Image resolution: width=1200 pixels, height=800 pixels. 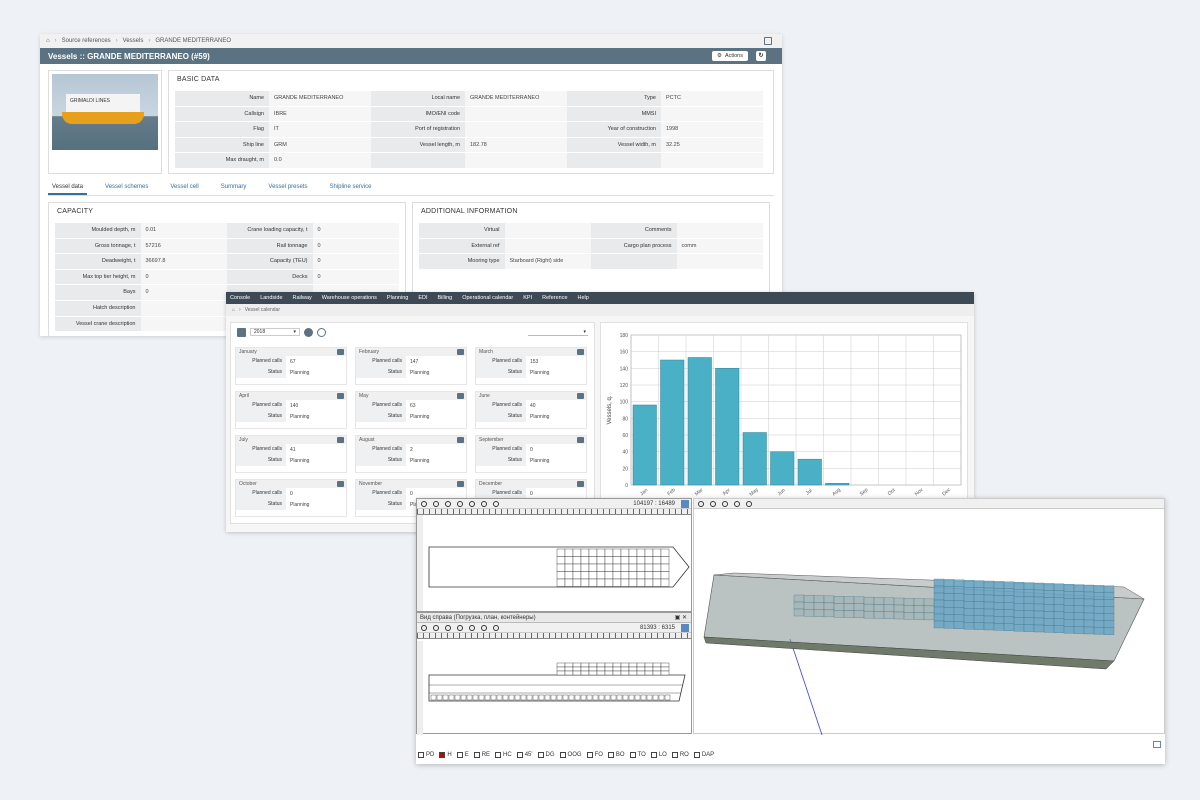 I want to click on legend-item: E, so click(x=462, y=755).